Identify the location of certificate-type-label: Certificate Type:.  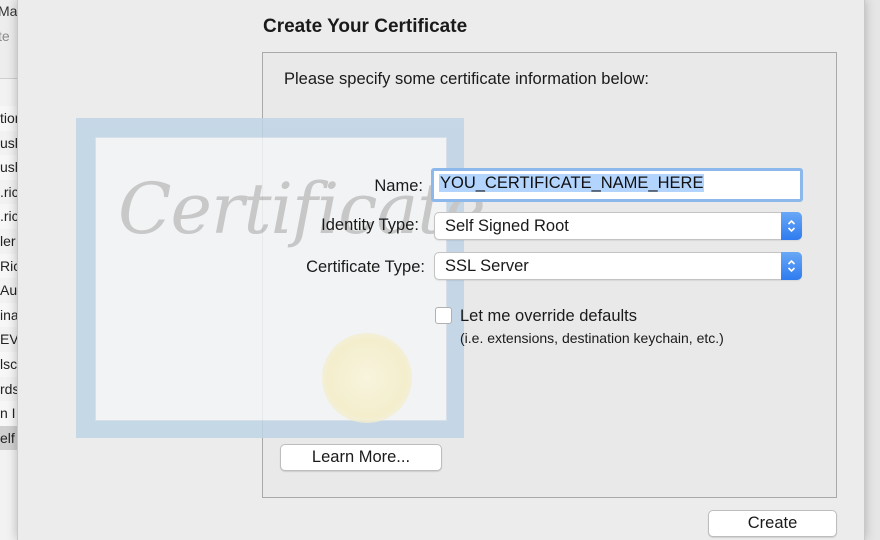
(365, 267).